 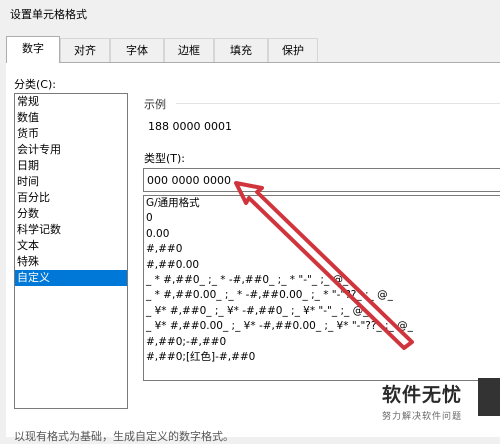 What do you see at coordinates (422, 417) in the screenshot?
I see `watermark-sub-text: 努力解决软件问题` at bounding box center [422, 417].